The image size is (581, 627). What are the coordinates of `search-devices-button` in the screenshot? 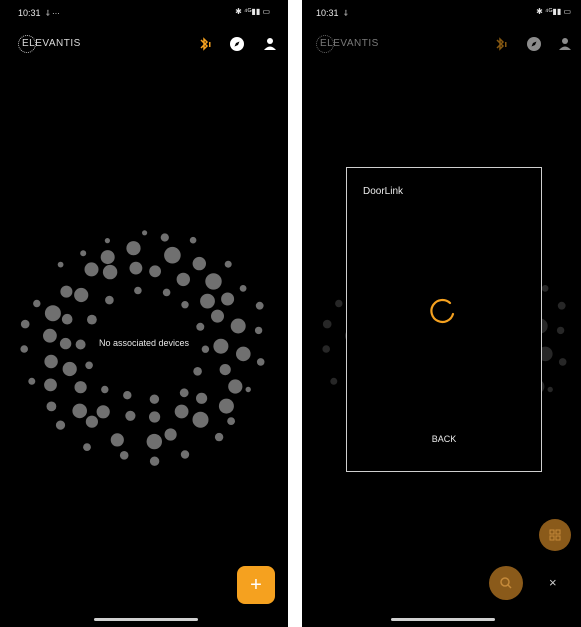 It's located at (506, 583).